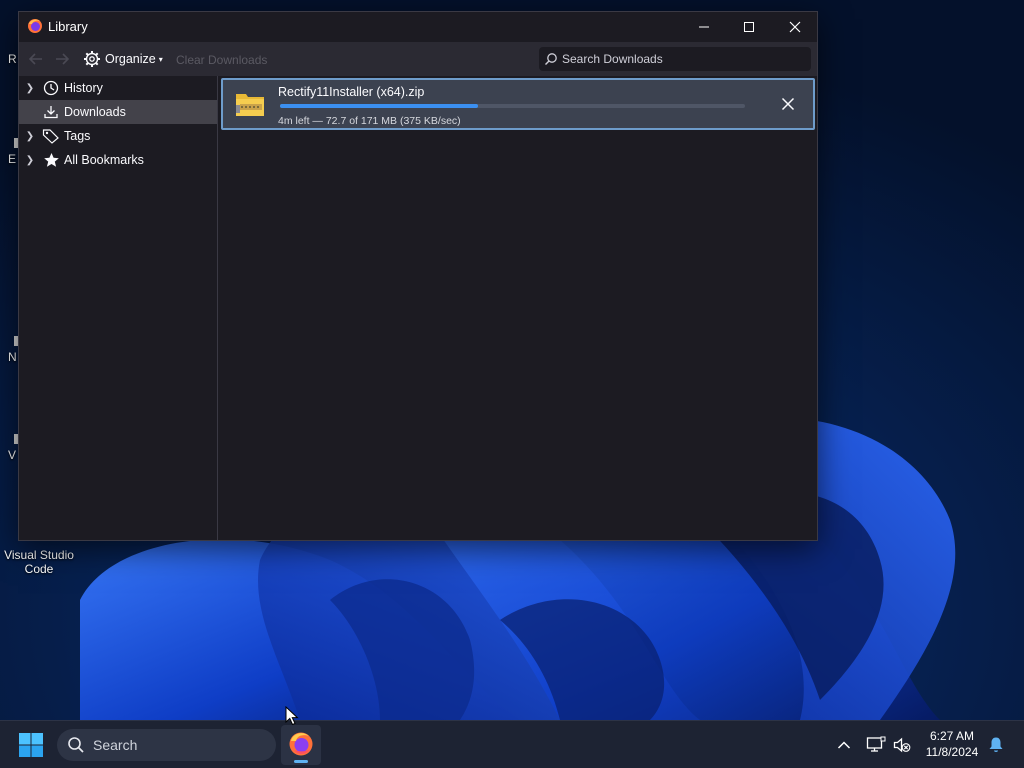 The image size is (1024, 768). What do you see at coordinates (844, 745) in the screenshot?
I see `show-hidden-icons-chevron-up-icon` at bounding box center [844, 745].